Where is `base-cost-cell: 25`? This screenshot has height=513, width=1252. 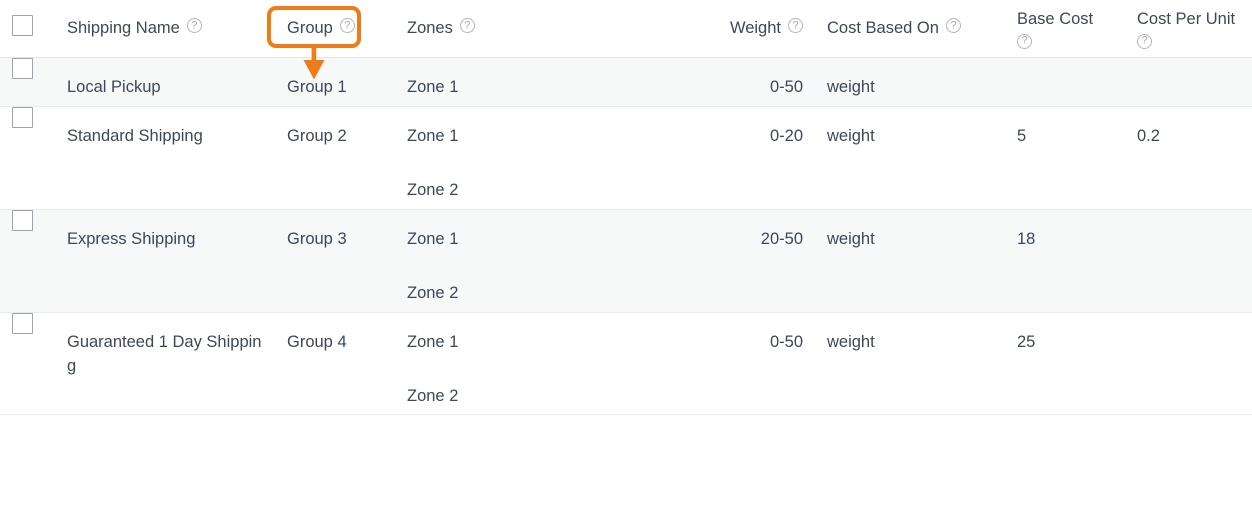 base-cost-cell: 25 is located at coordinates (1065, 364).